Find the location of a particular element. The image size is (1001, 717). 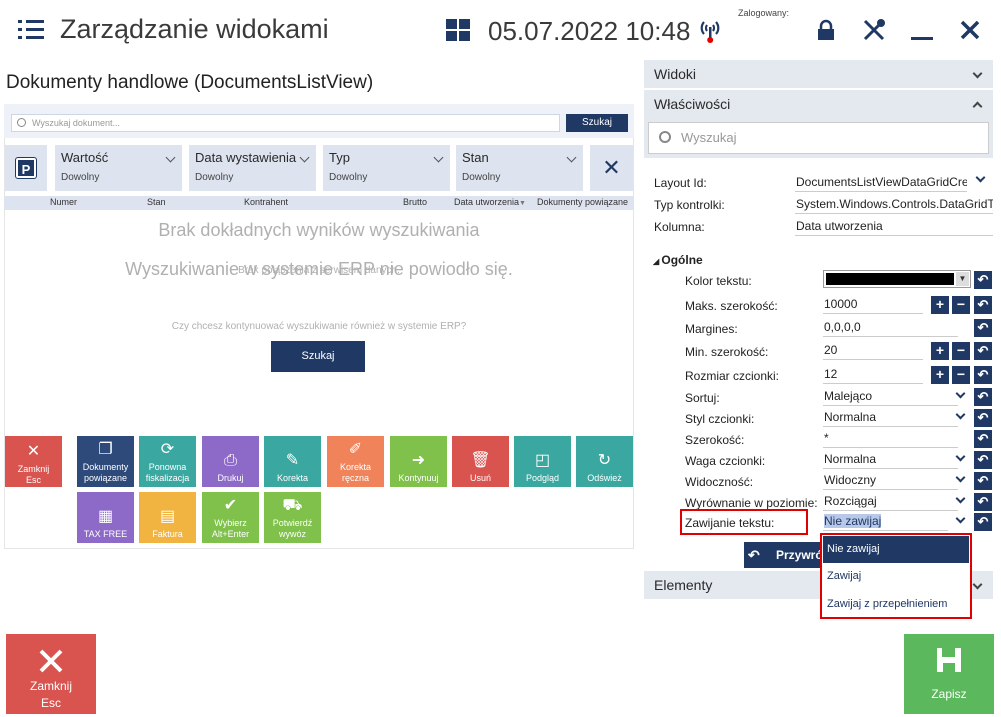

general-section-toggle: ◢ Ogólne is located at coordinates (678, 260).